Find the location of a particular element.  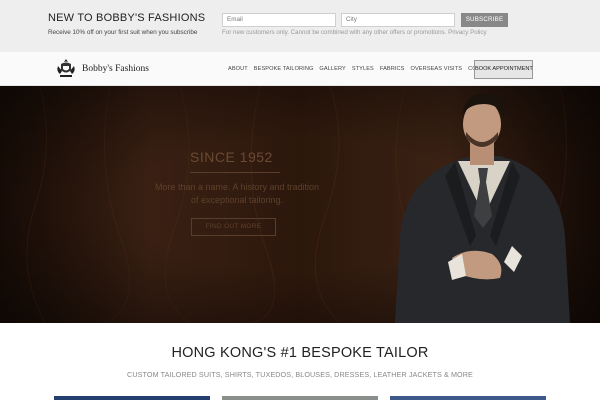

brand-name: Bobby's Fashions is located at coordinates (115, 69).